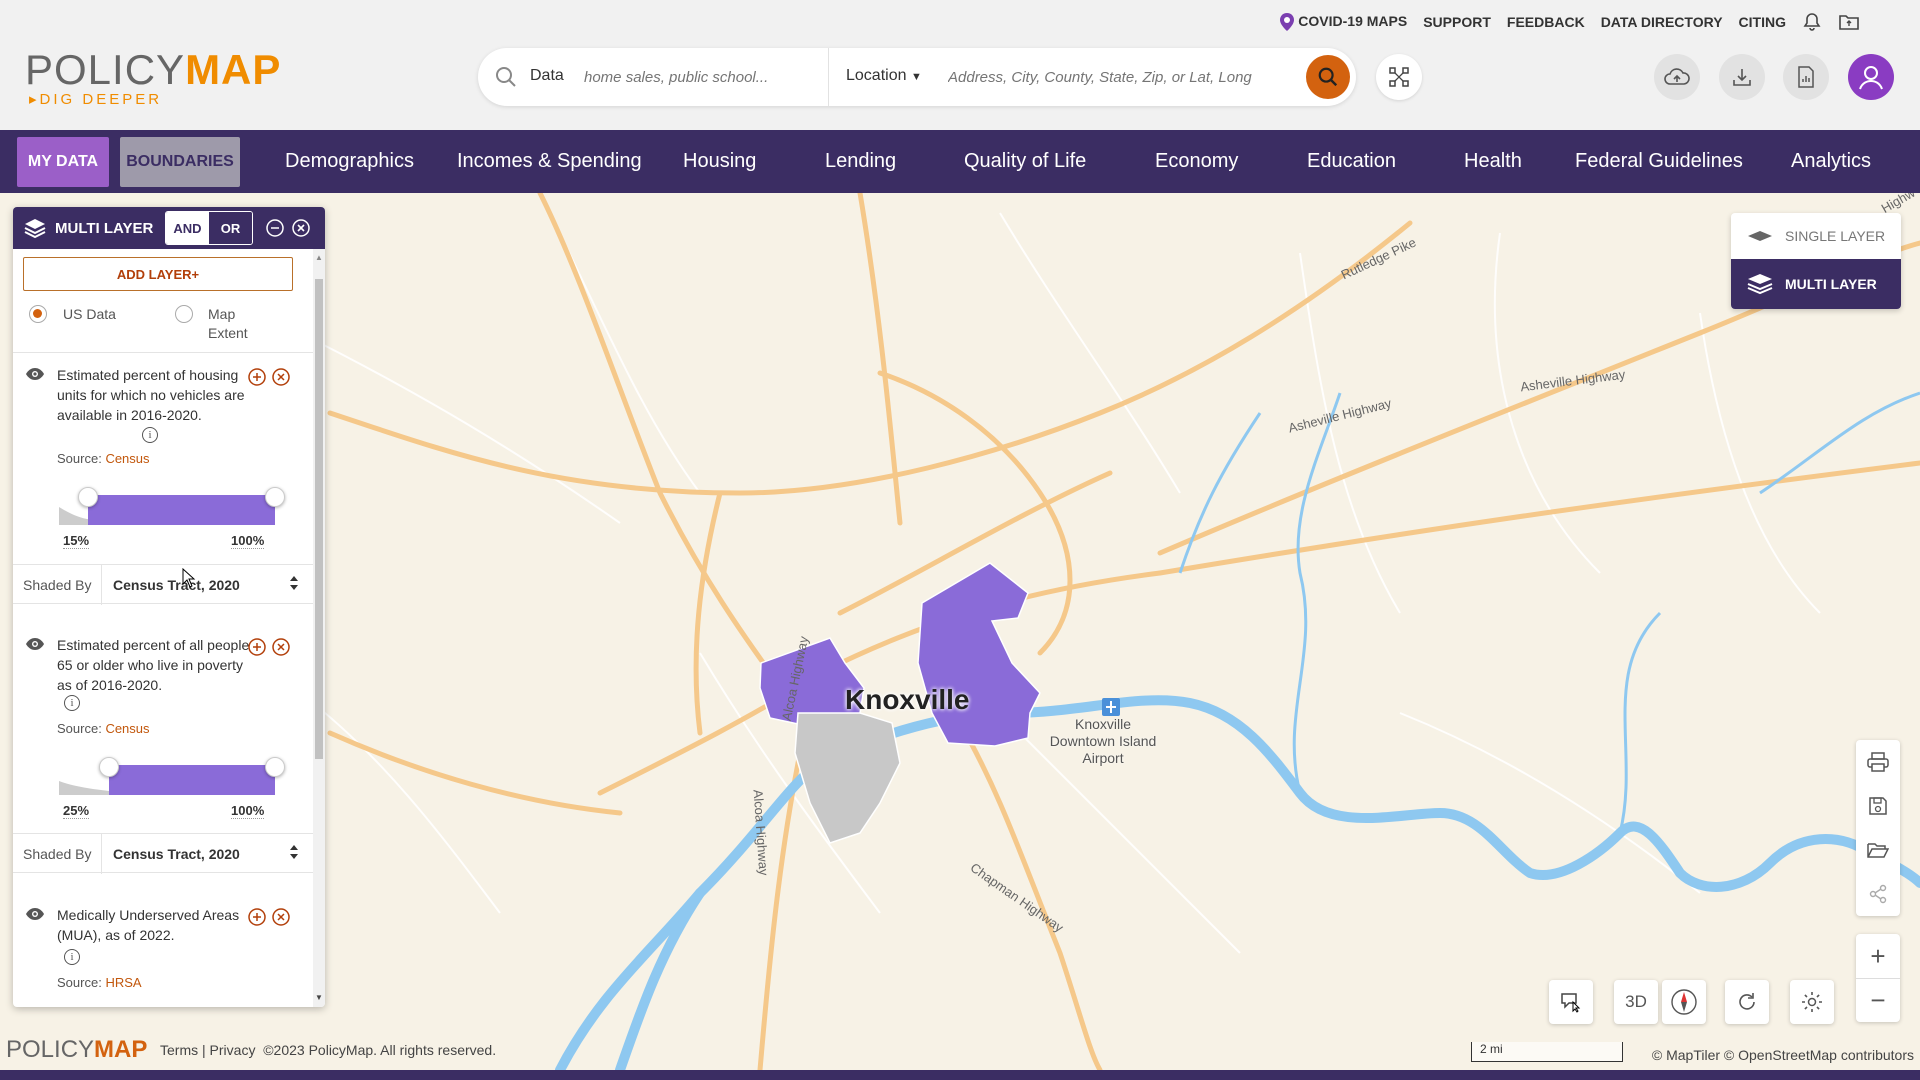 The width and height of the screenshot is (1920, 1080). What do you see at coordinates (1878, 806) in the screenshot?
I see `save-button` at bounding box center [1878, 806].